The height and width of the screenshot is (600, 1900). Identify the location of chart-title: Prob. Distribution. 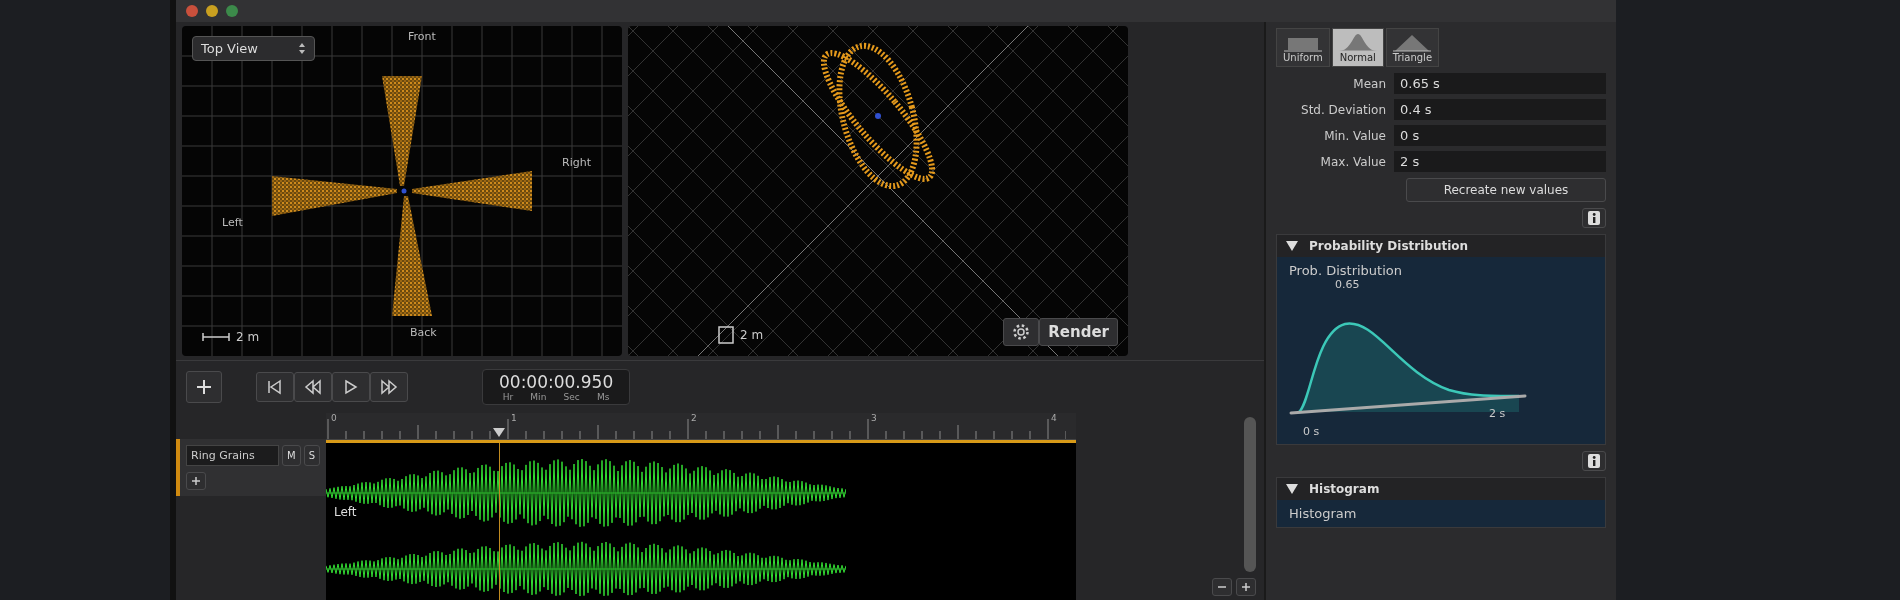
(1346, 270).